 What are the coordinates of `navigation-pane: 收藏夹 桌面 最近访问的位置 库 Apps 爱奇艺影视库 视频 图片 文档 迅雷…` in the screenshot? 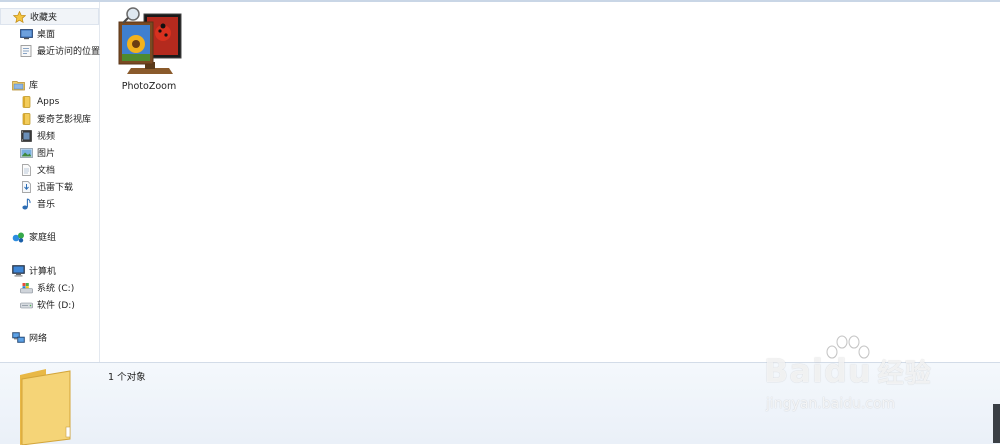 It's located at (50, 182).